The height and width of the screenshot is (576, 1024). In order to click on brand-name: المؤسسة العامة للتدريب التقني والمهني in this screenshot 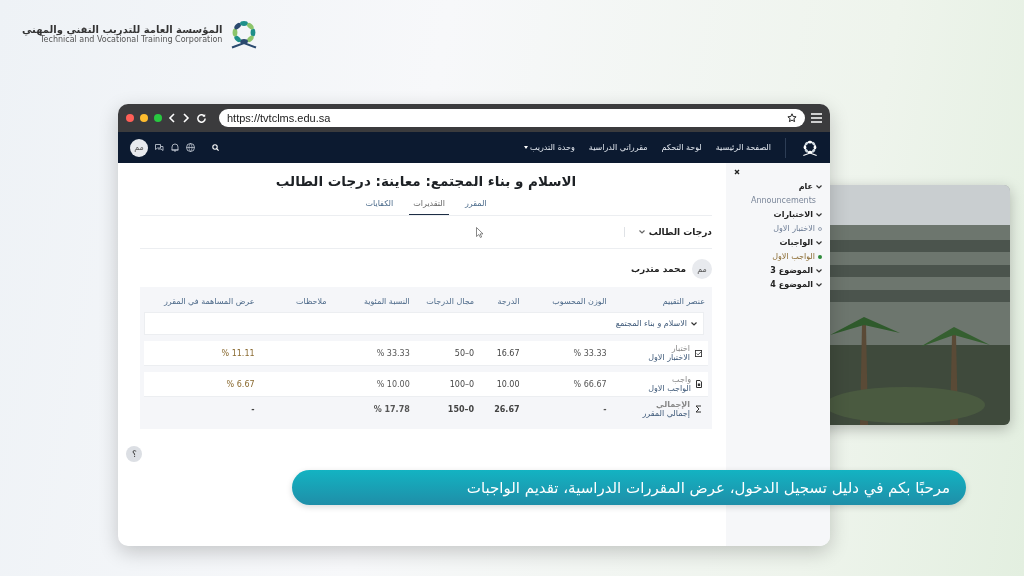, I will do `click(122, 29)`.